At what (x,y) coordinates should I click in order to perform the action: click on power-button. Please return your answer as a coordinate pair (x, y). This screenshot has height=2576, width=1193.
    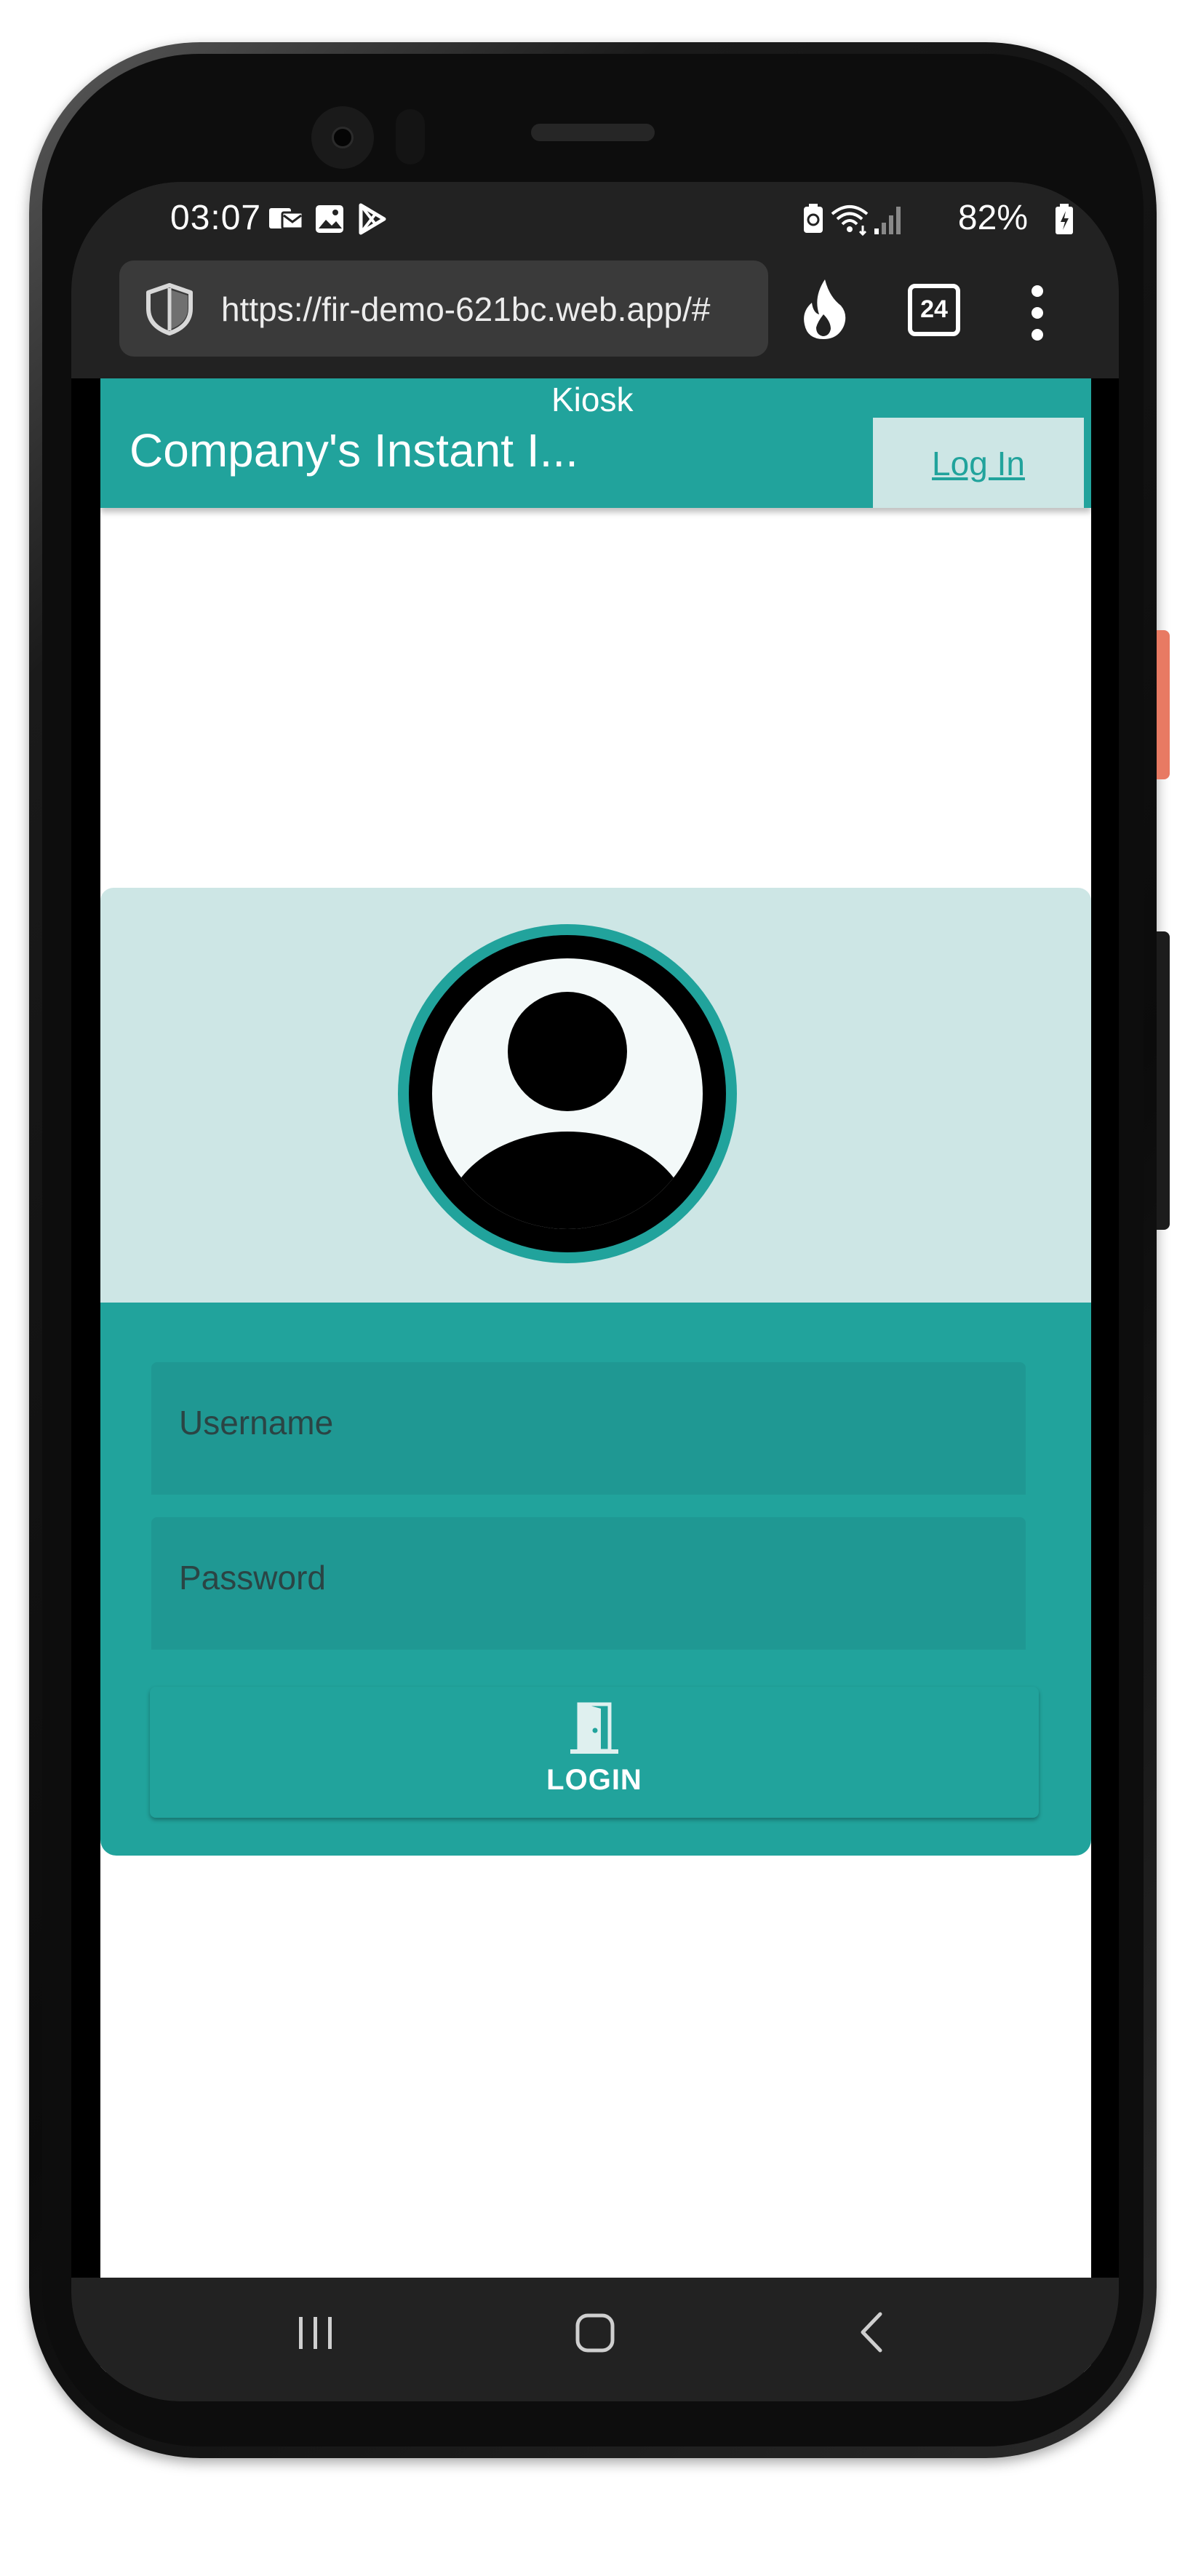
    Looking at the image, I should click on (1163, 704).